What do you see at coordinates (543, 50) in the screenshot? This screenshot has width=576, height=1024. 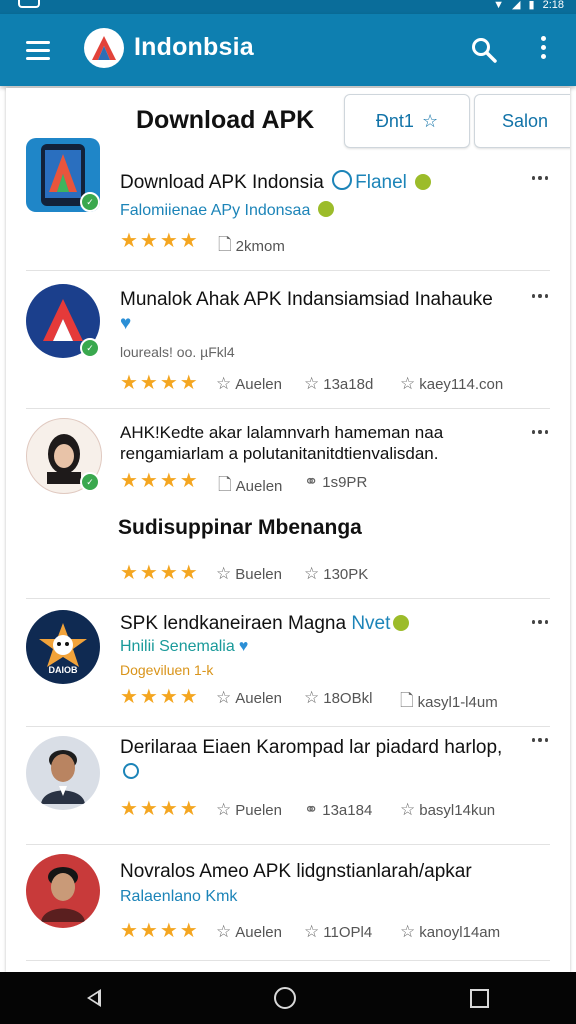 I see `overflow-menu-icon` at bounding box center [543, 50].